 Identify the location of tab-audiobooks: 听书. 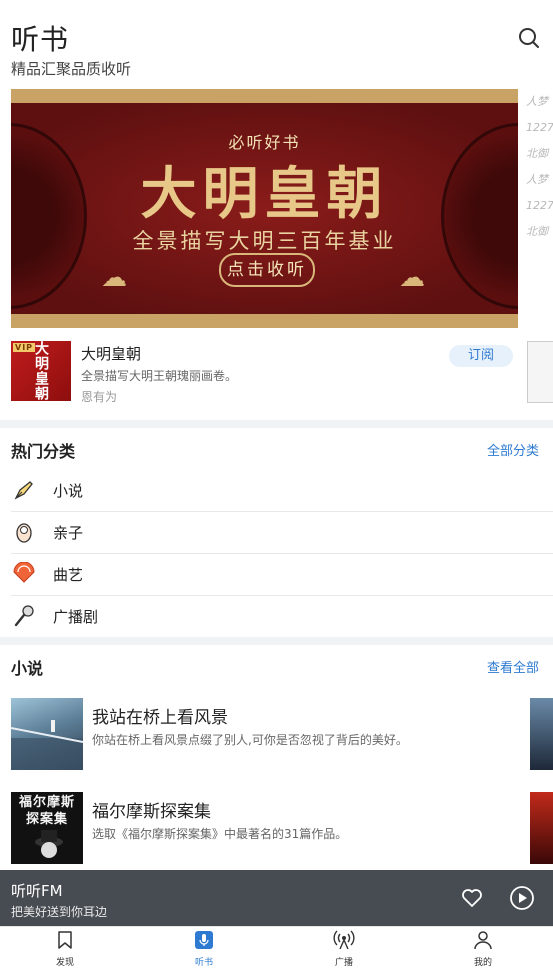
(204, 949).